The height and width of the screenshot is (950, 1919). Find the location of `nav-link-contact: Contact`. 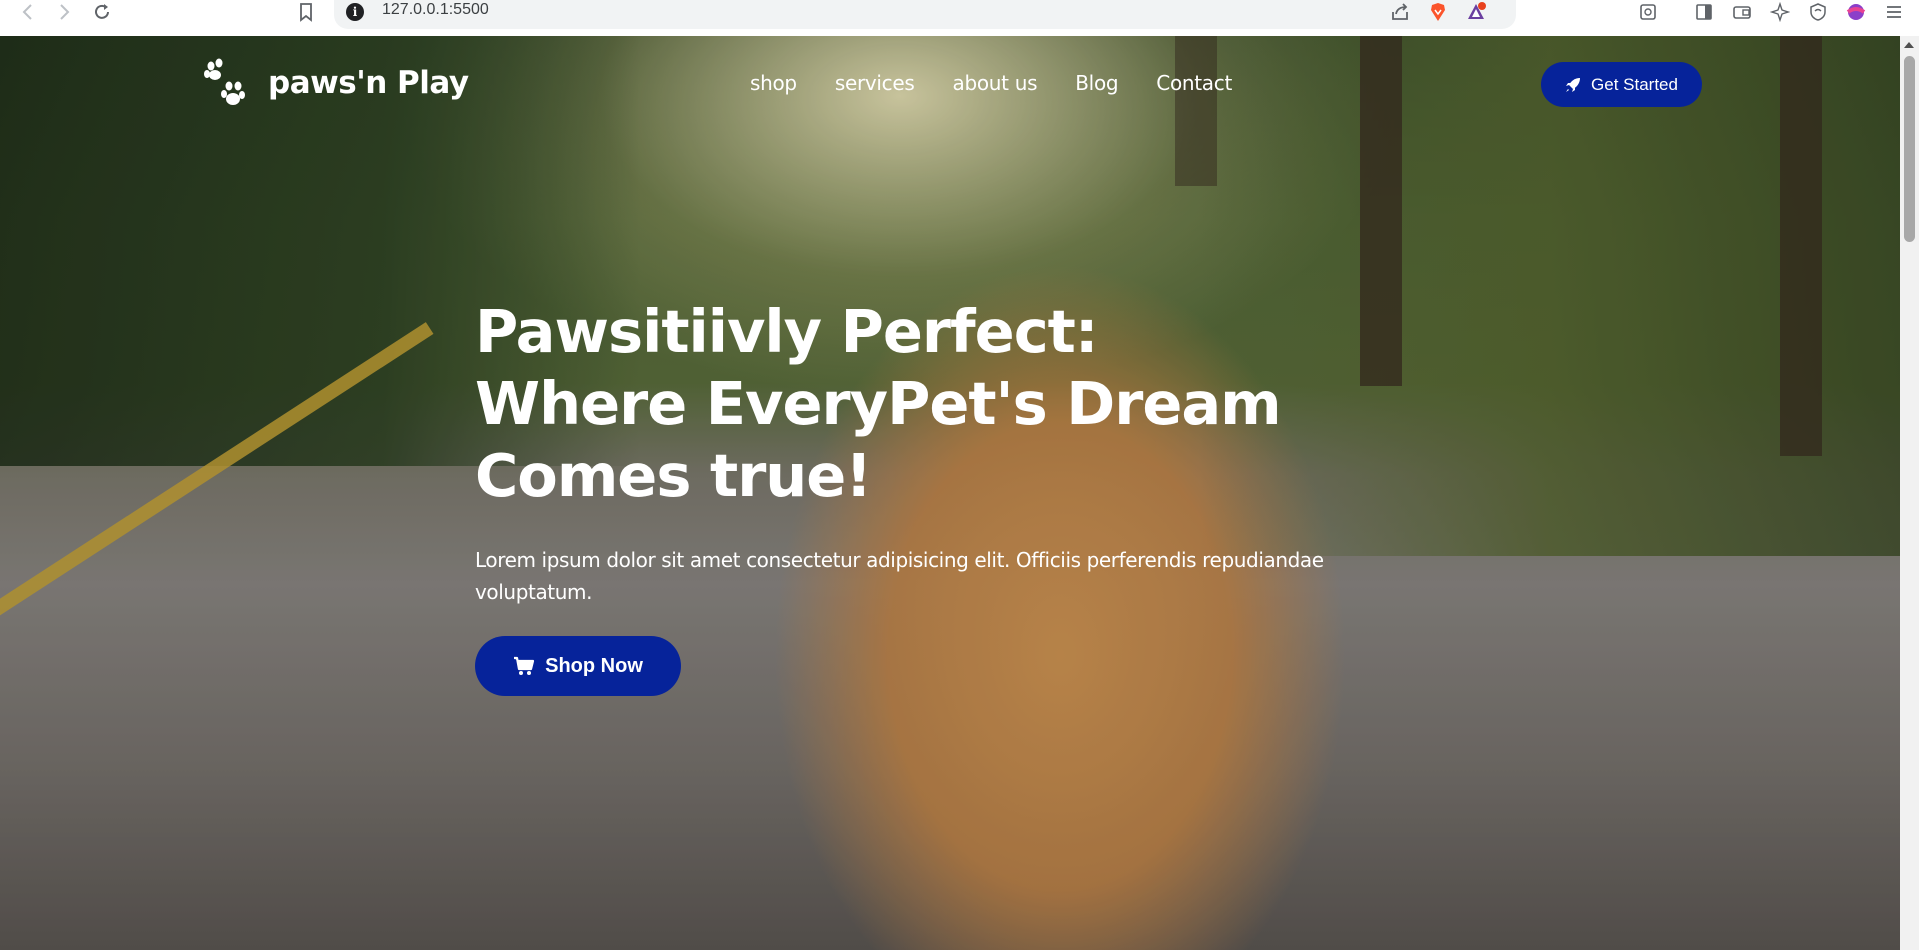

nav-link-contact: Contact is located at coordinates (1194, 83).